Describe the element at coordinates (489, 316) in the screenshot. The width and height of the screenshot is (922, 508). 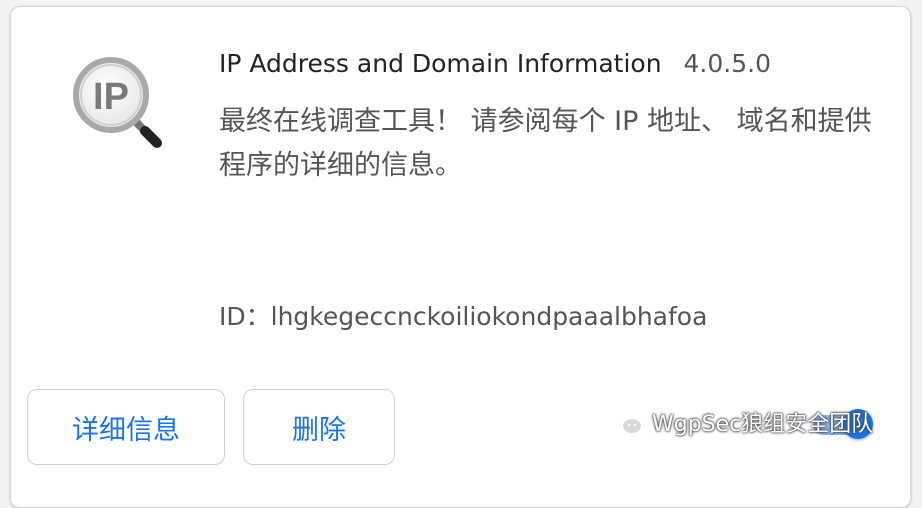
I see `extension-id-value: lhgkegeccnckoiliokondpaaalbhafoa` at that location.